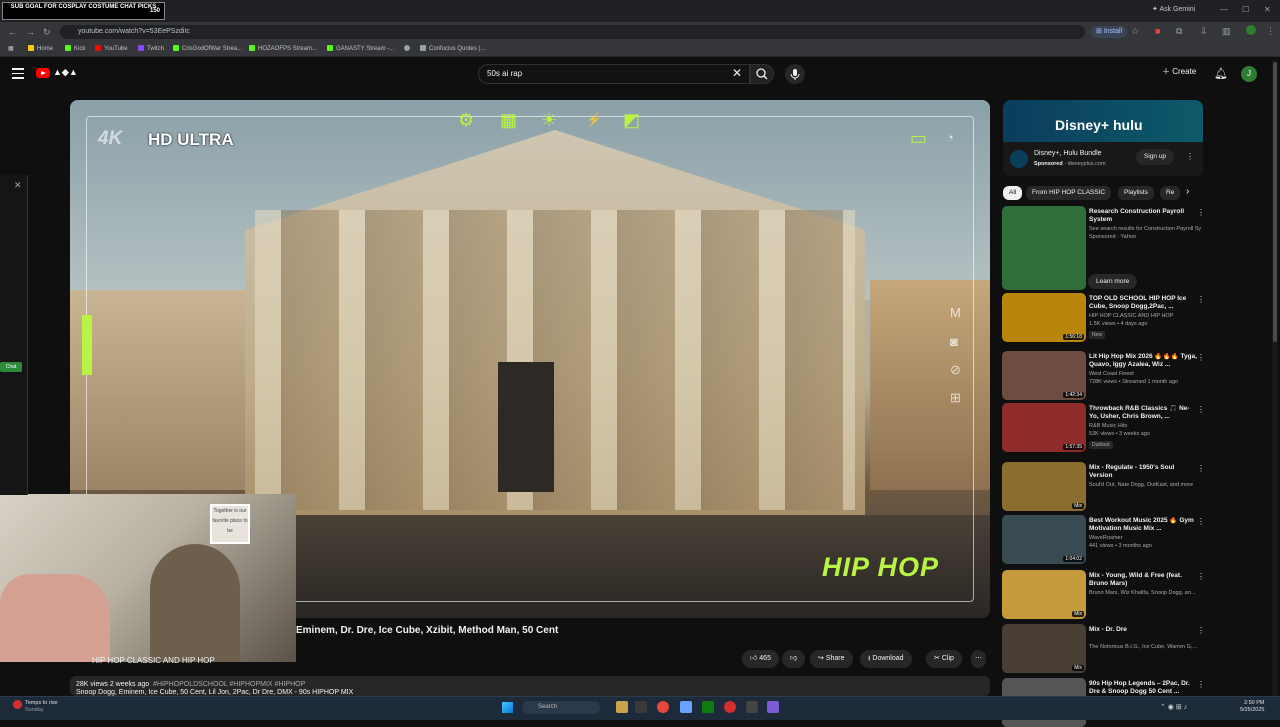 The width and height of the screenshot is (1280, 727). What do you see at coordinates (762, 74) in the screenshot?
I see `search-button` at bounding box center [762, 74].